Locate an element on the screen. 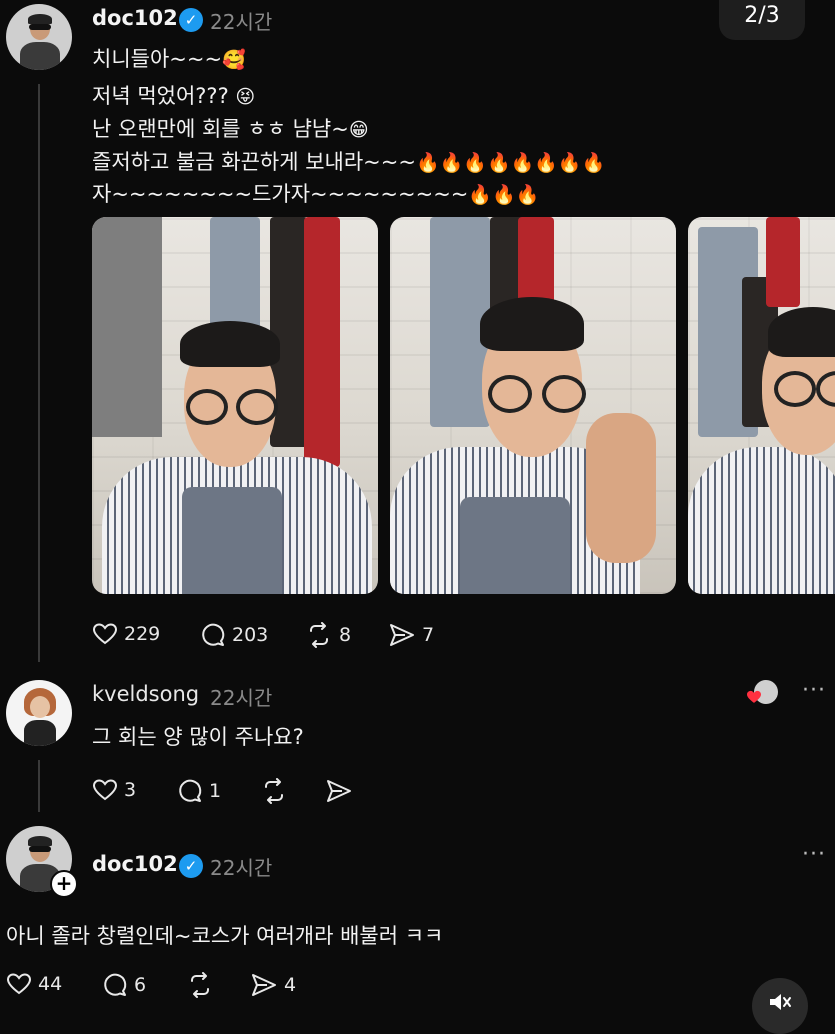  share-count: 4 is located at coordinates (290, 985).